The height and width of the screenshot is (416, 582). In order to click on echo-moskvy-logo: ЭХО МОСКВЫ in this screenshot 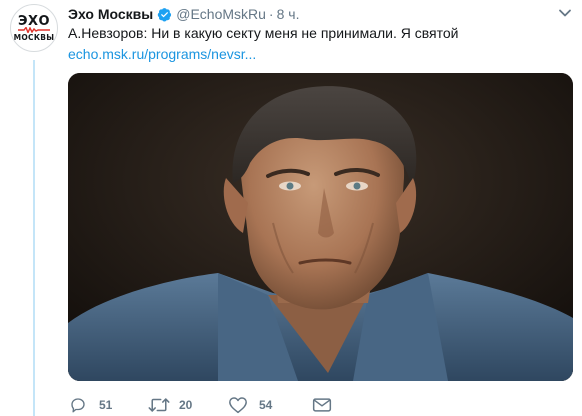, I will do `click(34, 28)`.